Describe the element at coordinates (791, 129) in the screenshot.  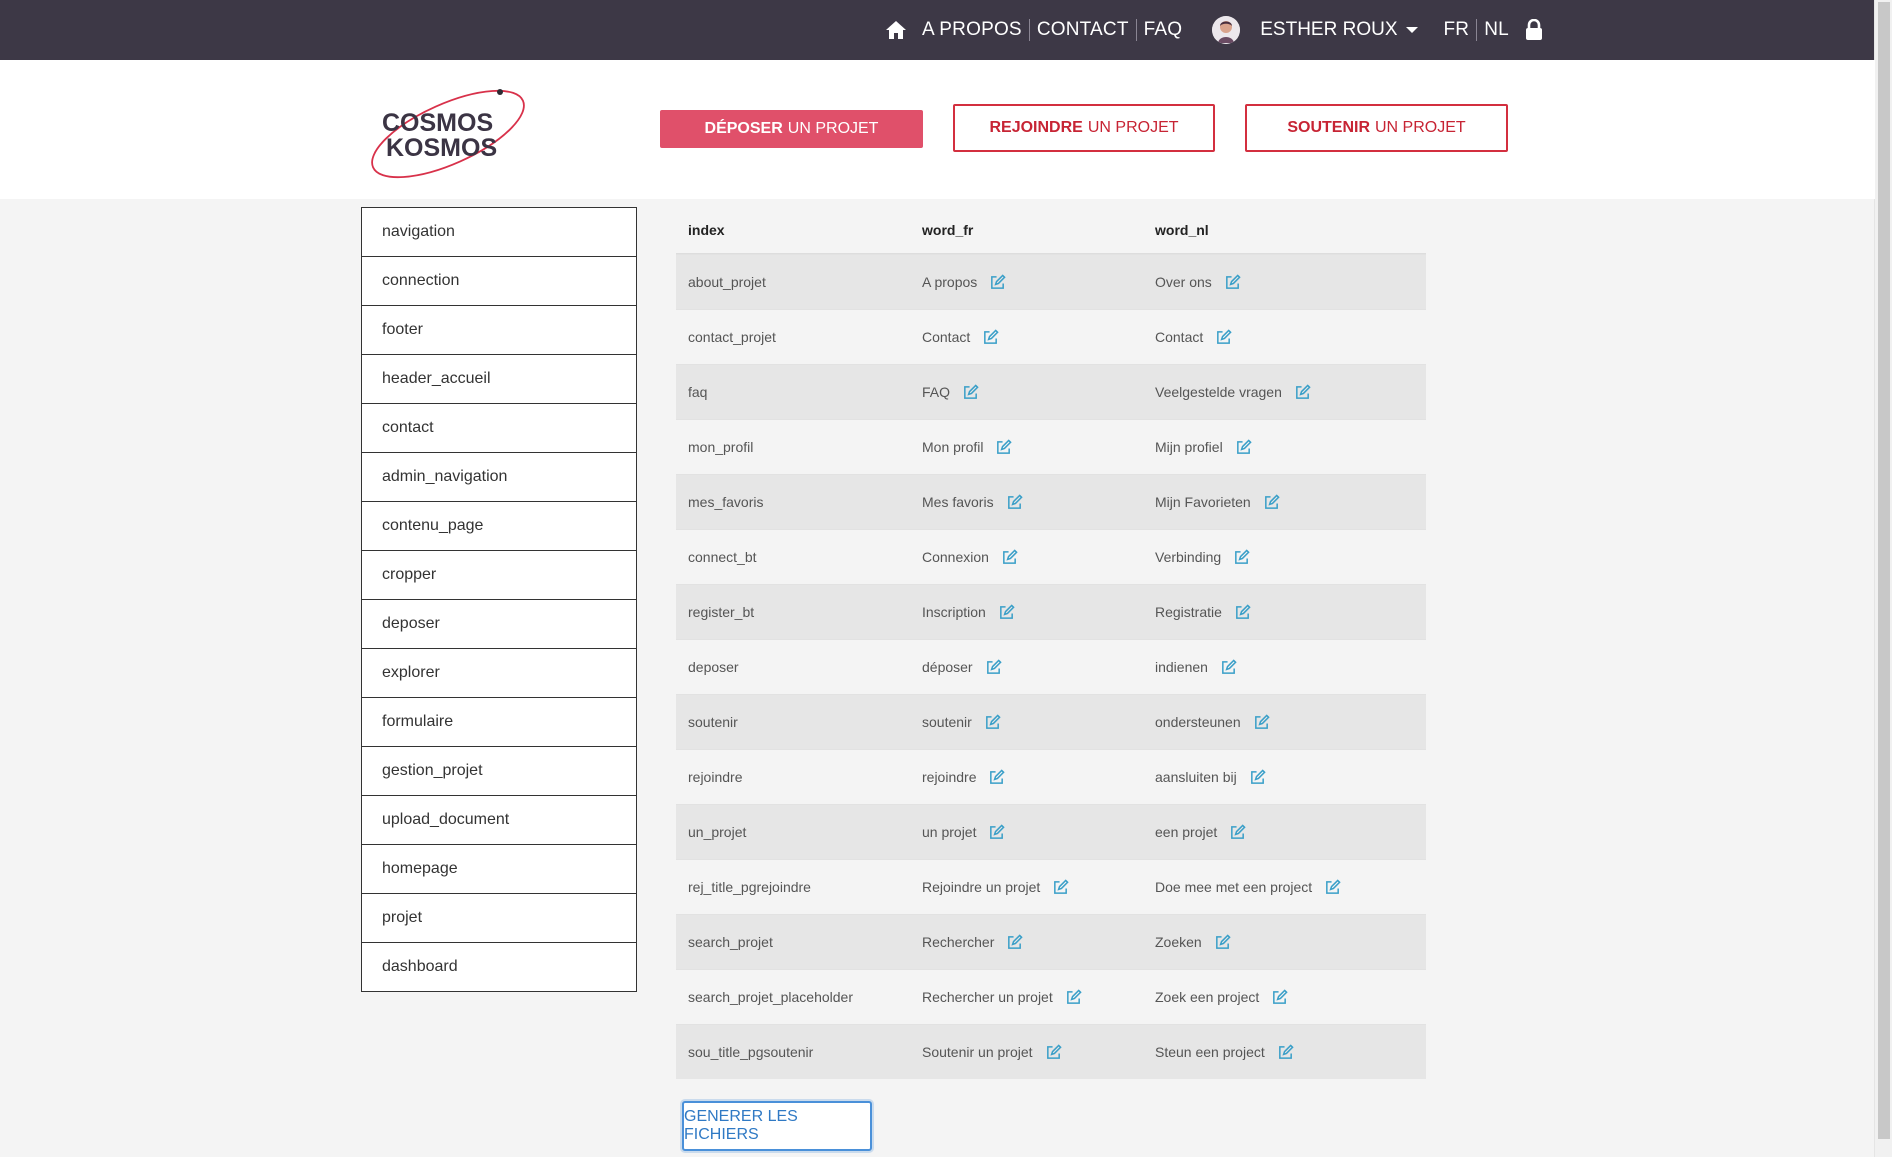
I see `deposer-projet-button: DÉPOSER UN PROJET` at that location.